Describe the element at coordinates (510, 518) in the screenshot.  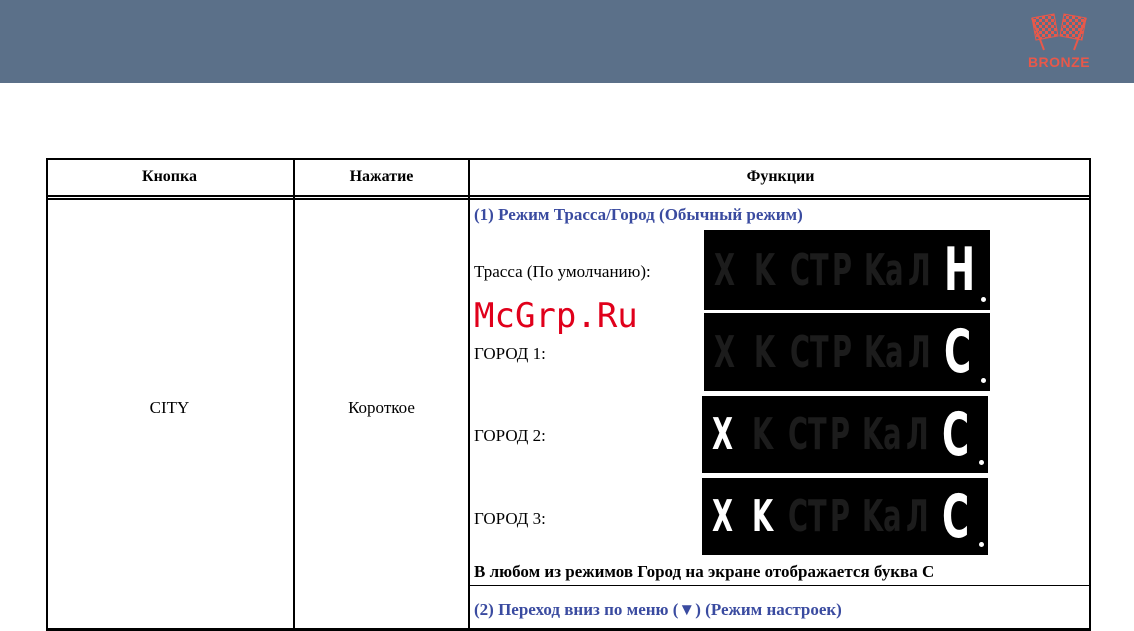
I see `mode-label-city3: ГОРОД 3:` at that location.